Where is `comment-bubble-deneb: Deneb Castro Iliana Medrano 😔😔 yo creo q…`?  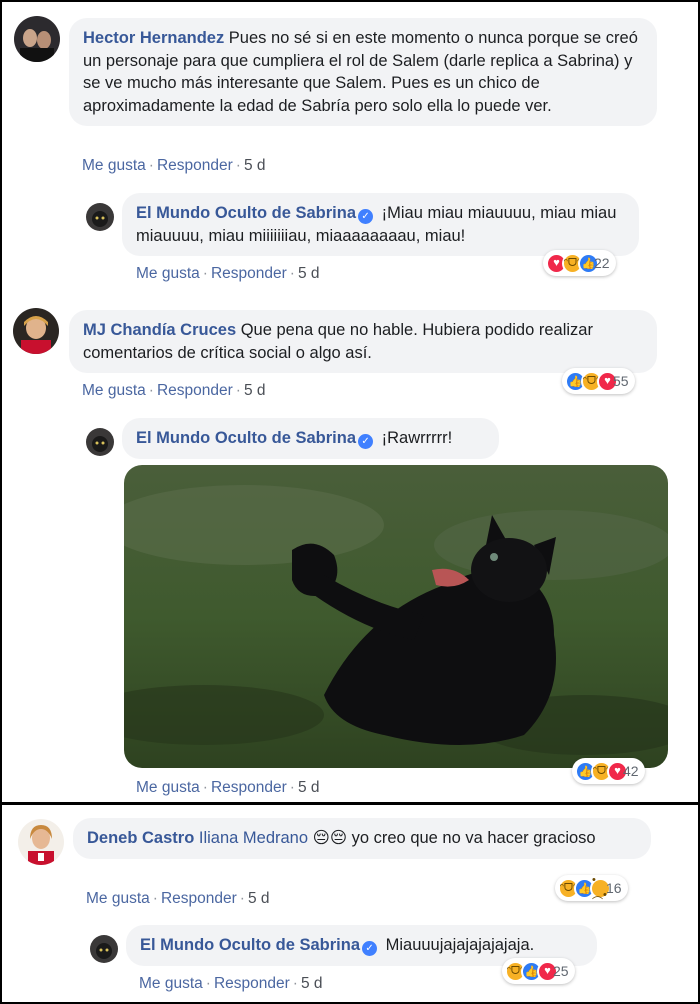
comment-bubble-deneb: Deneb Castro Iliana Medrano 😔😔 yo creo q… is located at coordinates (362, 838).